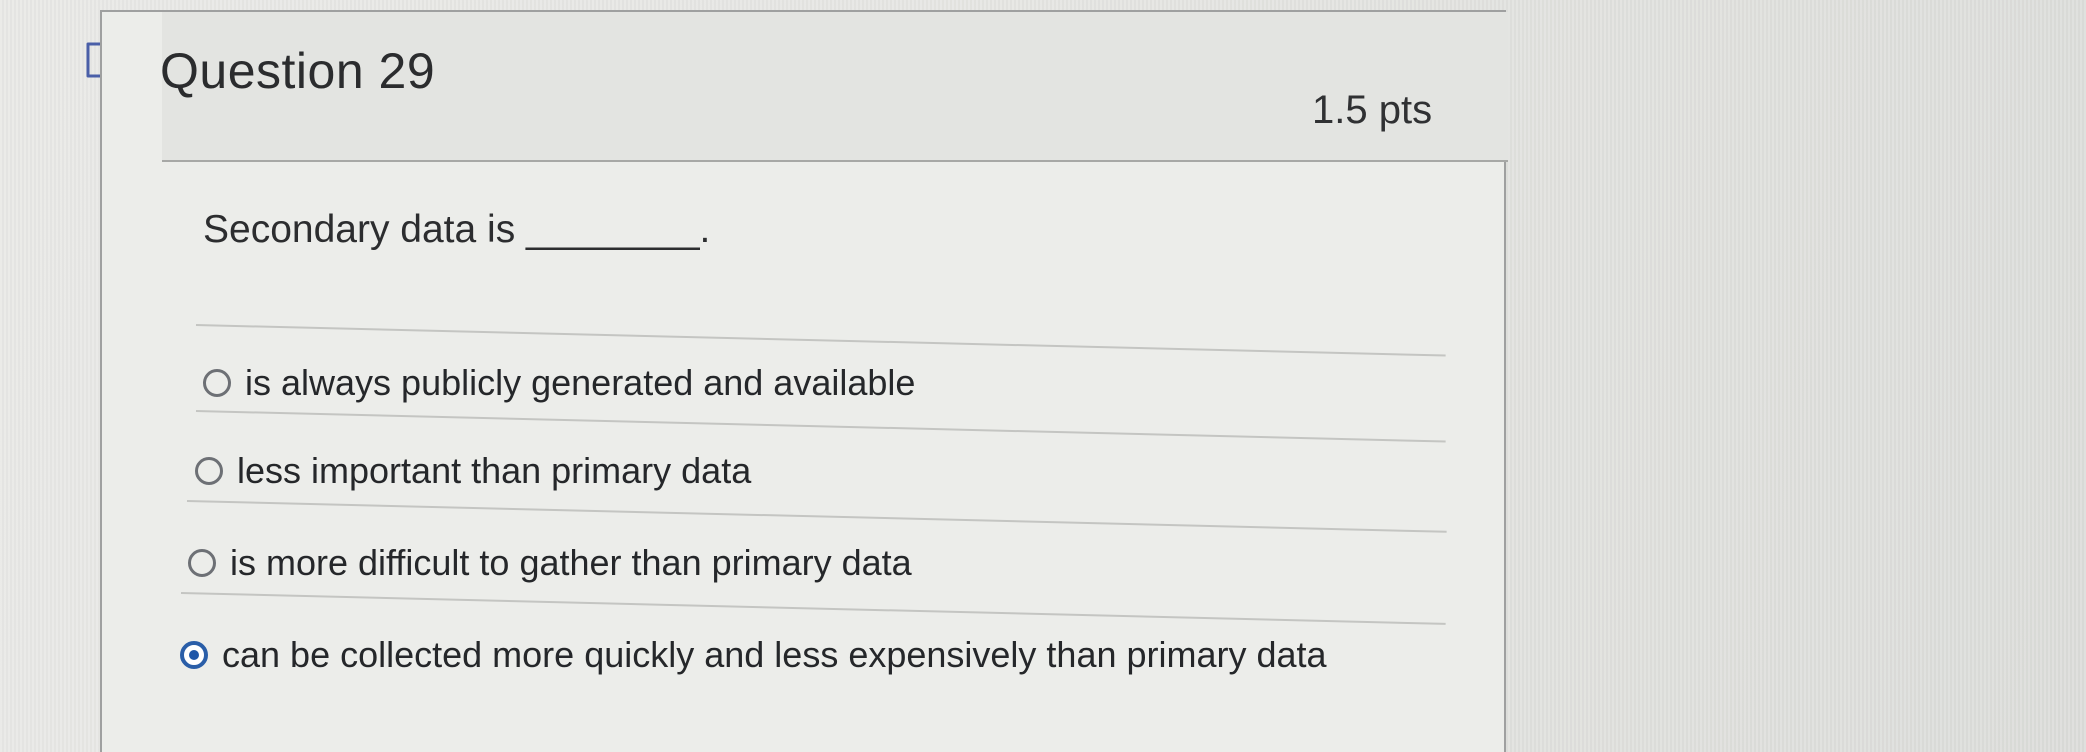  What do you see at coordinates (494, 470) in the screenshot?
I see `answer-label: less important than primary data` at bounding box center [494, 470].